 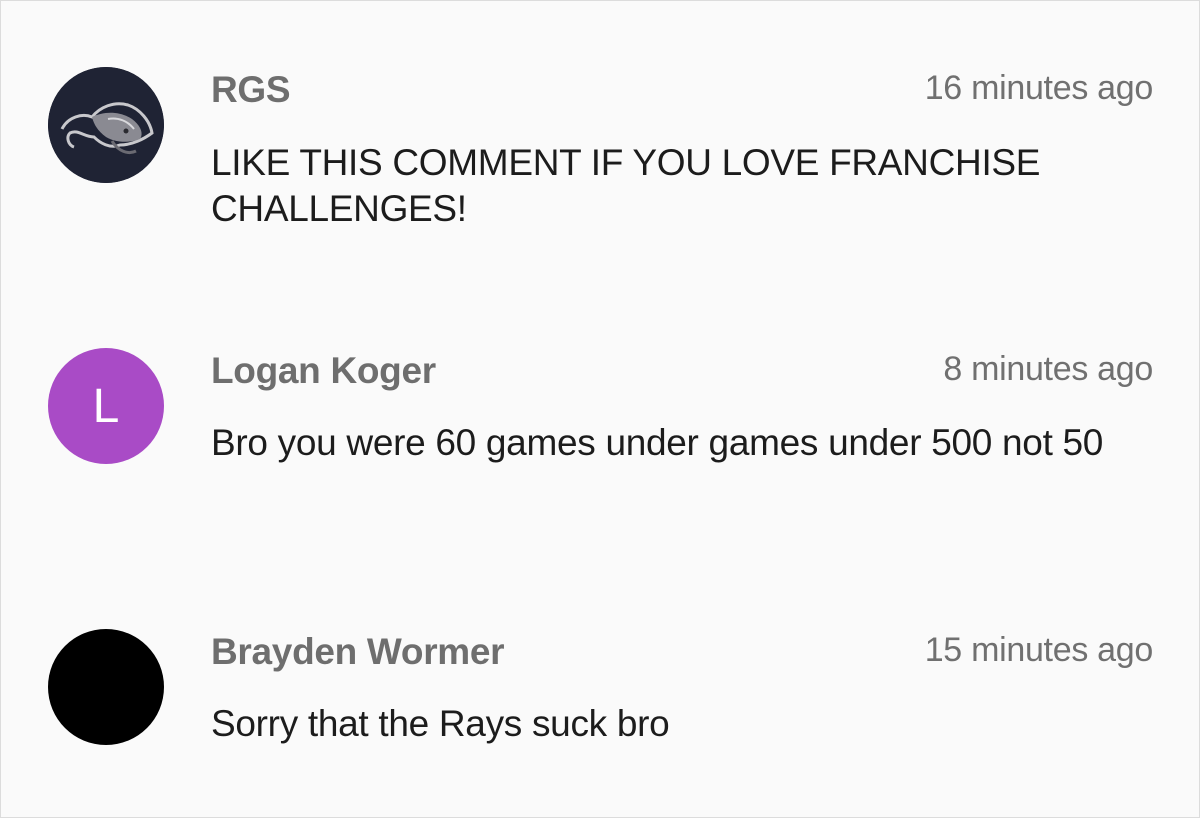 What do you see at coordinates (1039, 650) in the screenshot?
I see `comment-timestamp: 15 minutes ago` at bounding box center [1039, 650].